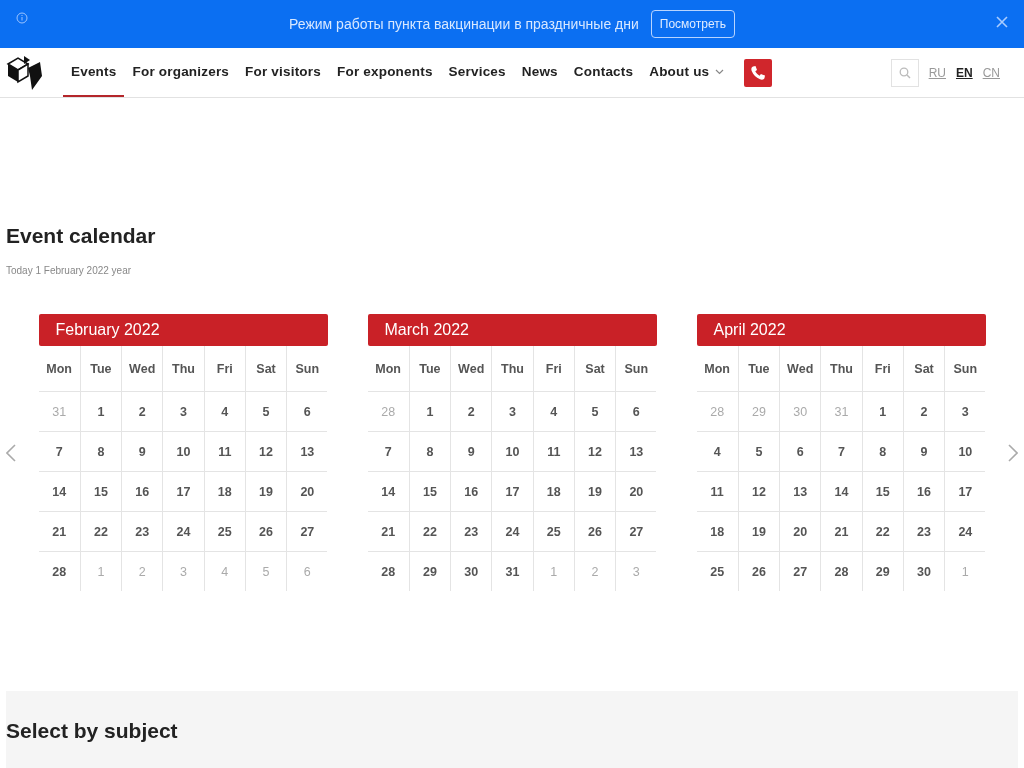  What do you see at coordinates (283, 72) in the screenshot?
I see `nav-link: For visitors` at bounding box center [283, 72].